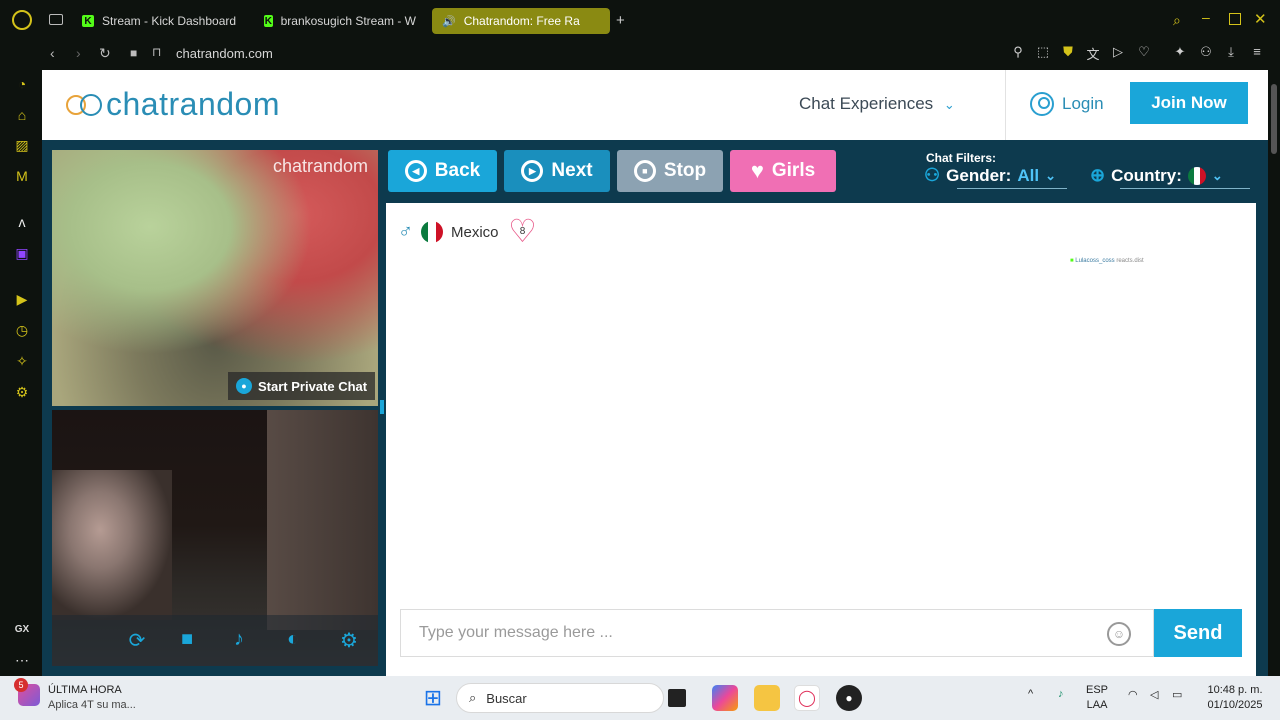 The height and width of the screenshot is (720, 1280). What do you see at coordinates (1274, 119) in the screenshot?
I see `scrollbar-thumb` at bounding box center [1274, 119].